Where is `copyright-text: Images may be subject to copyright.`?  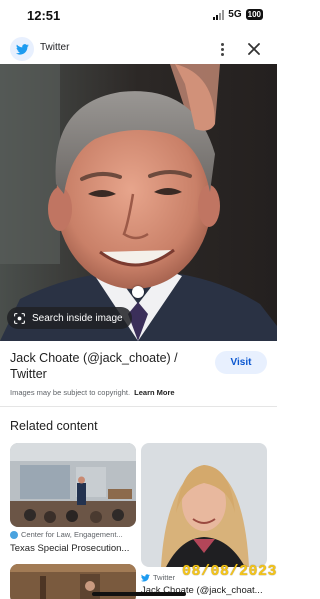
copyright-text: Images may be subject to copyright. is located at coordinates (70, 392).